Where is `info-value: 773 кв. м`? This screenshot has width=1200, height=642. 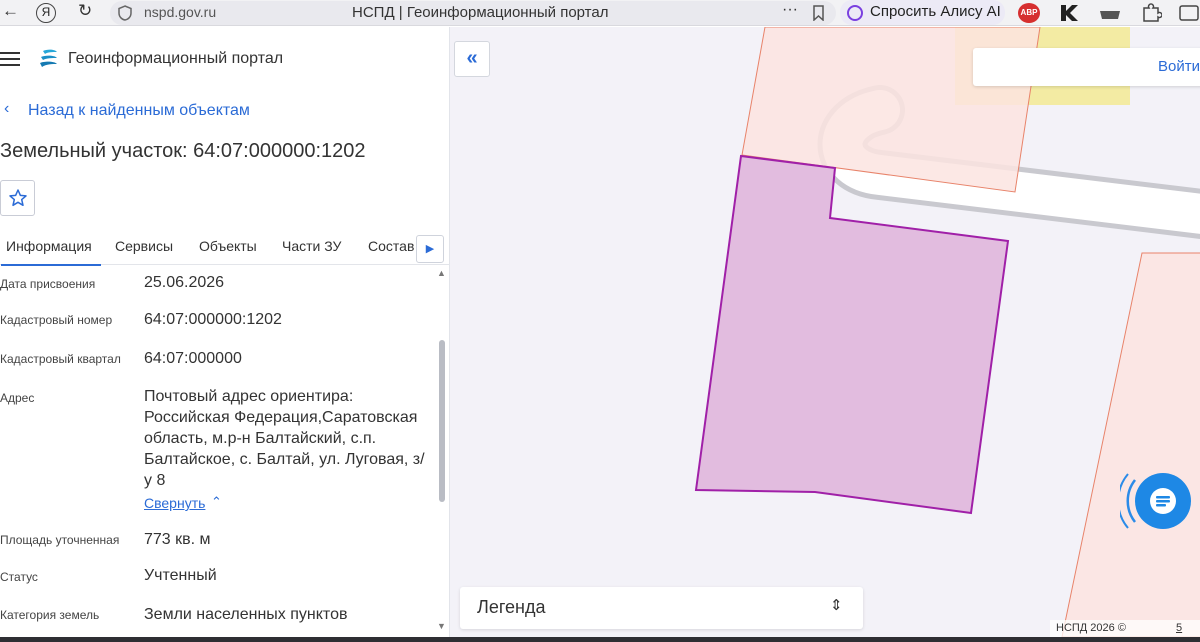 info-value: 773 кв. м is located at coordinates (177, 539).